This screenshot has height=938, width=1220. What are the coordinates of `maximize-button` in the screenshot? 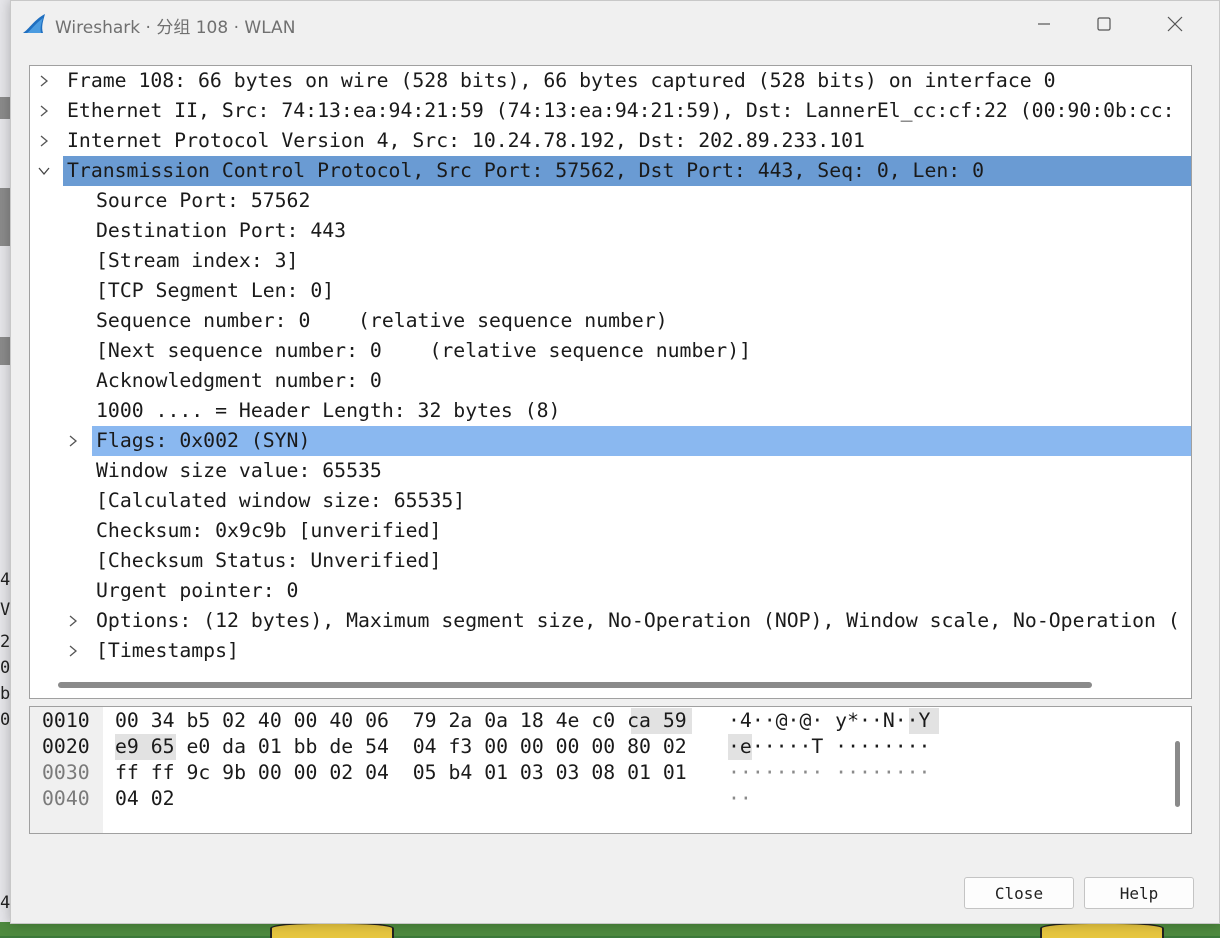 It's located at (1104, 24).